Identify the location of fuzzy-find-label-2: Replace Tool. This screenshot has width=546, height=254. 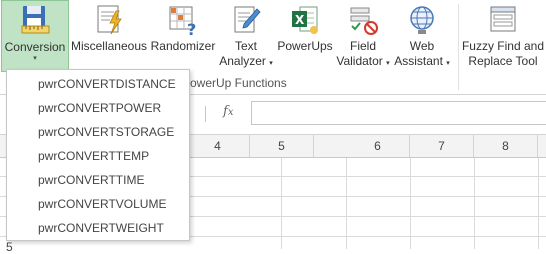
(503, 61).